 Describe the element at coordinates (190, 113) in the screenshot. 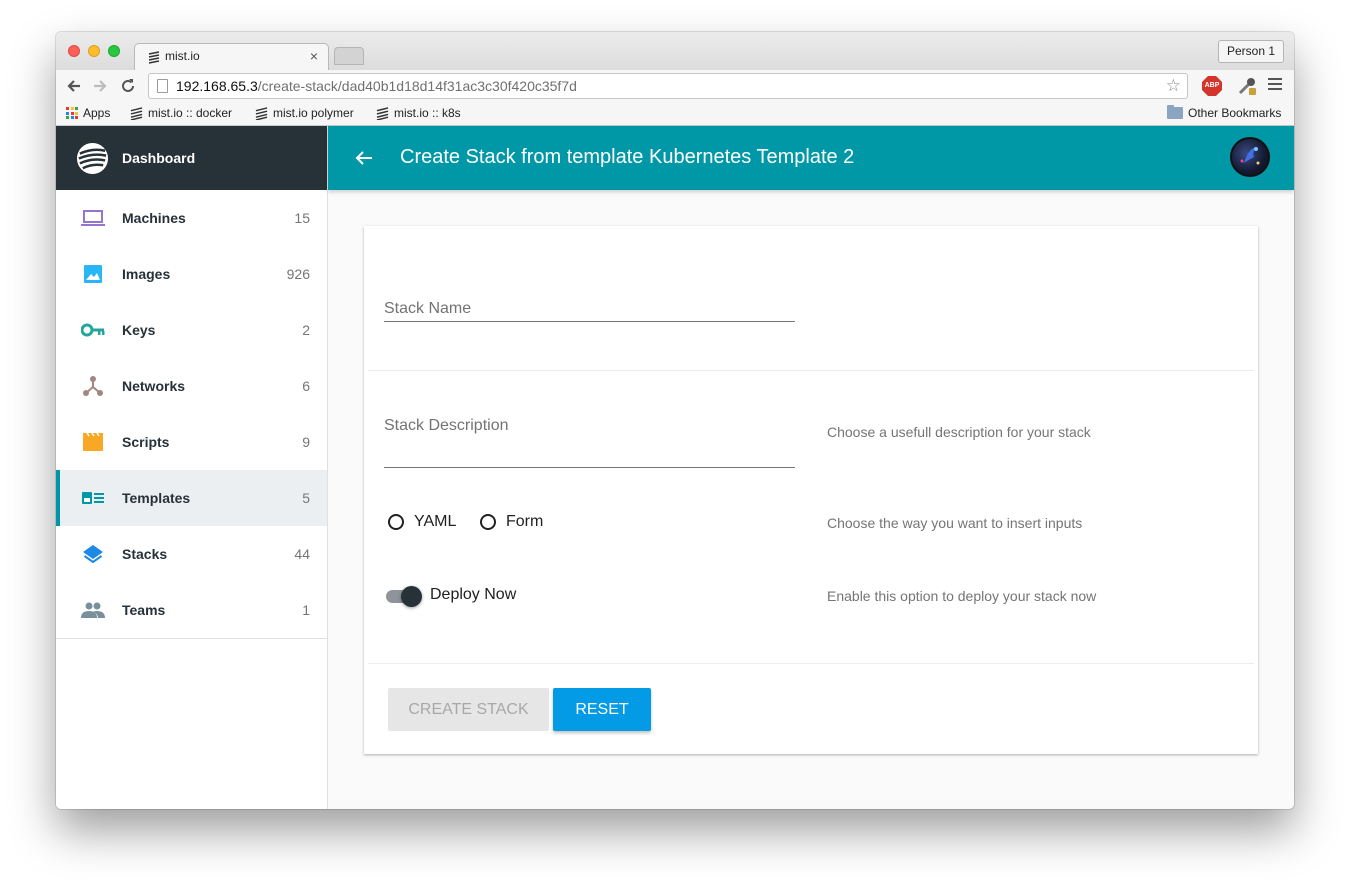

I see `bookmark-label: mist.io :: docker` at that location.